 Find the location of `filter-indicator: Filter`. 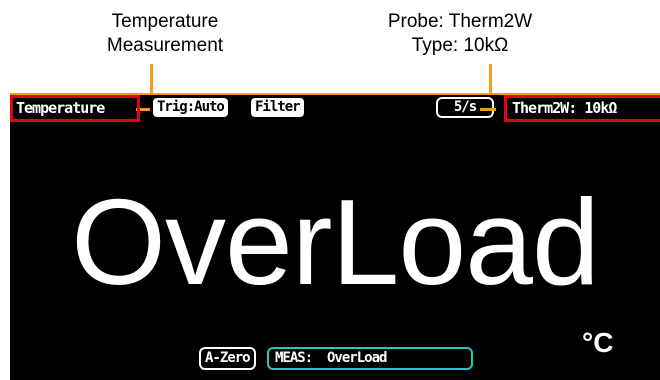

filter-indicator: Filter is located at coordinates (277, 107).